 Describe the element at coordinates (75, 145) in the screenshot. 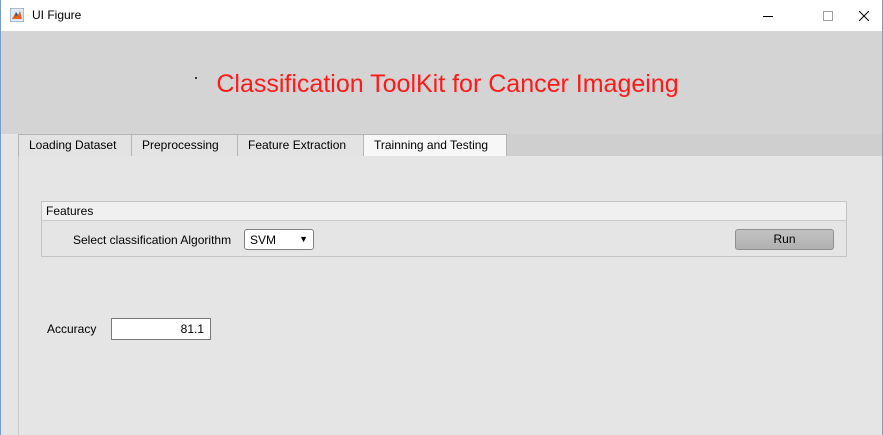

I see `tab-loading-dataset: Loading Dataset` at that location.